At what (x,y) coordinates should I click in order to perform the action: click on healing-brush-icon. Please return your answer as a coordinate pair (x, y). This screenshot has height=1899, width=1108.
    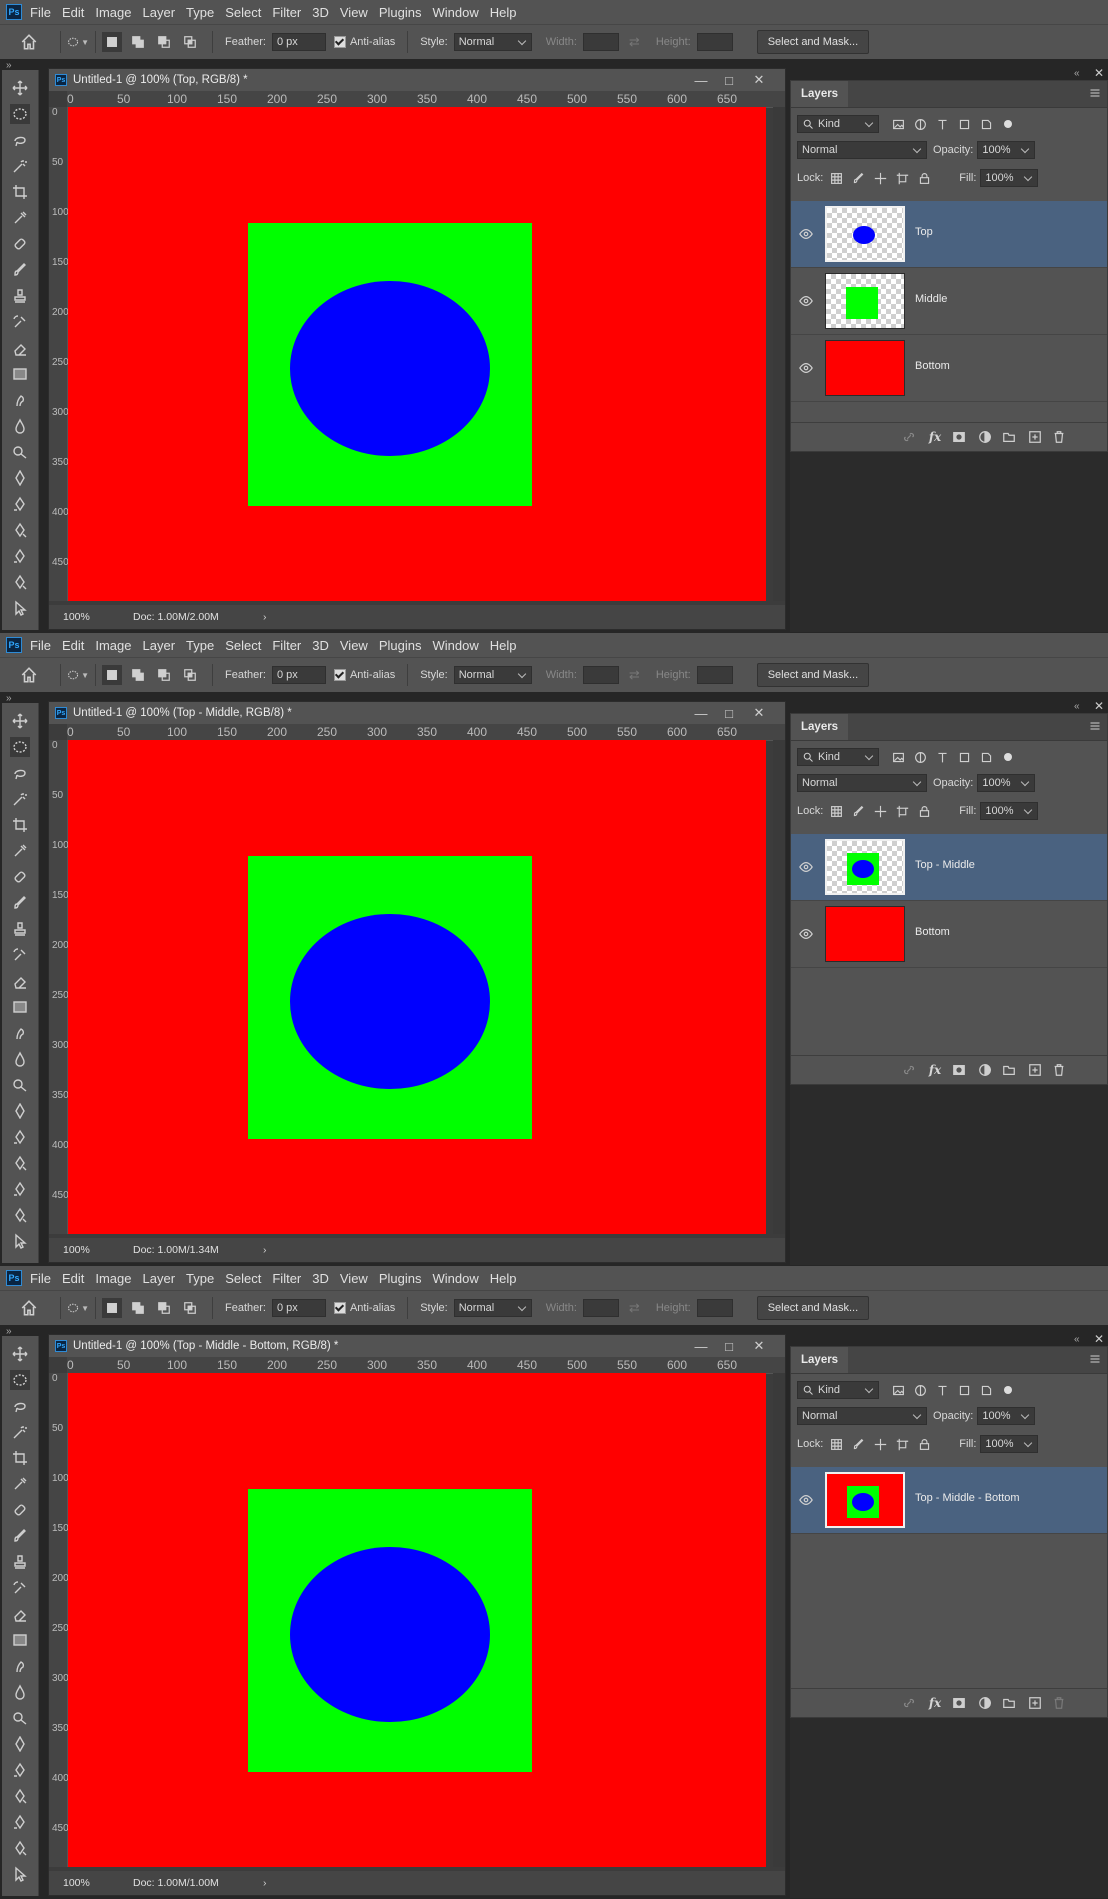
    Looking at the image, I should click on (20, 1510).